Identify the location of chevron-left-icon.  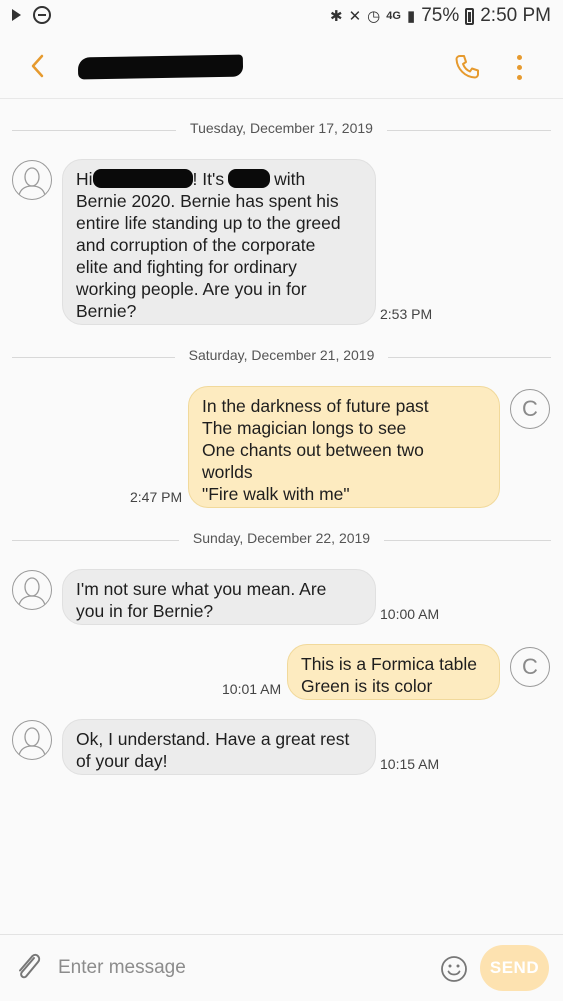
(37, 66).